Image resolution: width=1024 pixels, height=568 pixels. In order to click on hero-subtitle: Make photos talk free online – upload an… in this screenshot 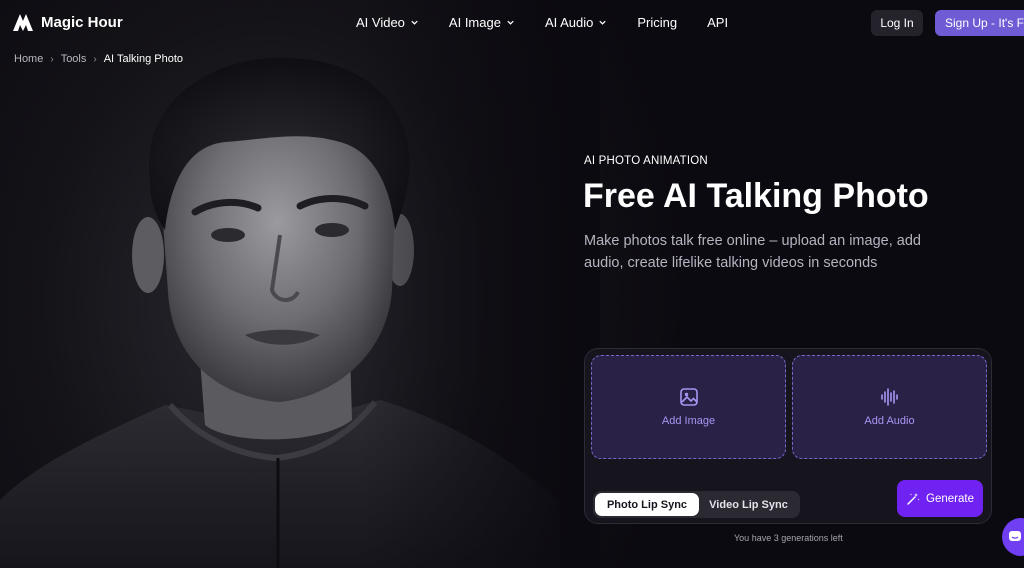, I will do `click(752, 252)`.